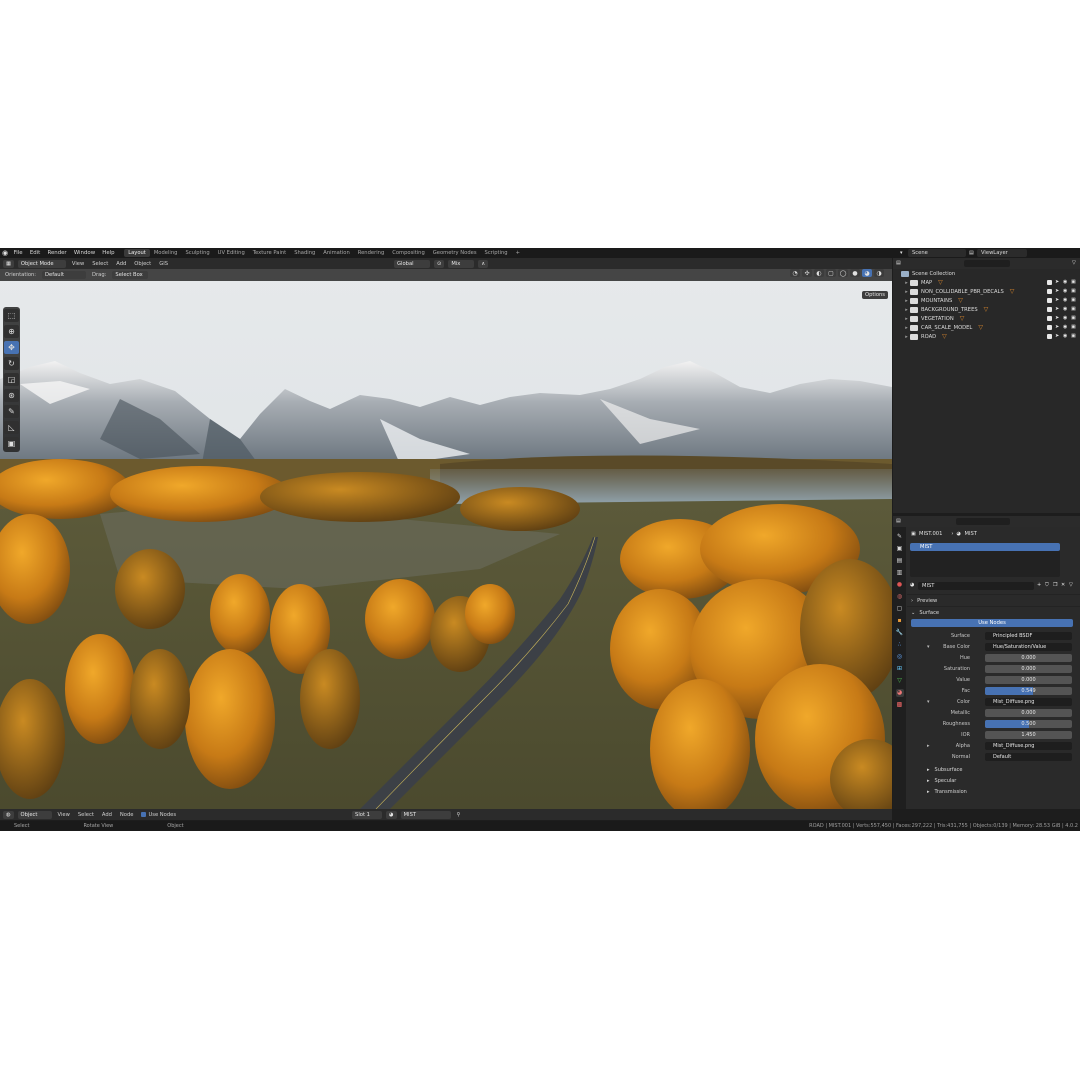 The width and height of the screenshot is (1080, 1080). I want to click on tab-shading: Shading, so click(304, 253).